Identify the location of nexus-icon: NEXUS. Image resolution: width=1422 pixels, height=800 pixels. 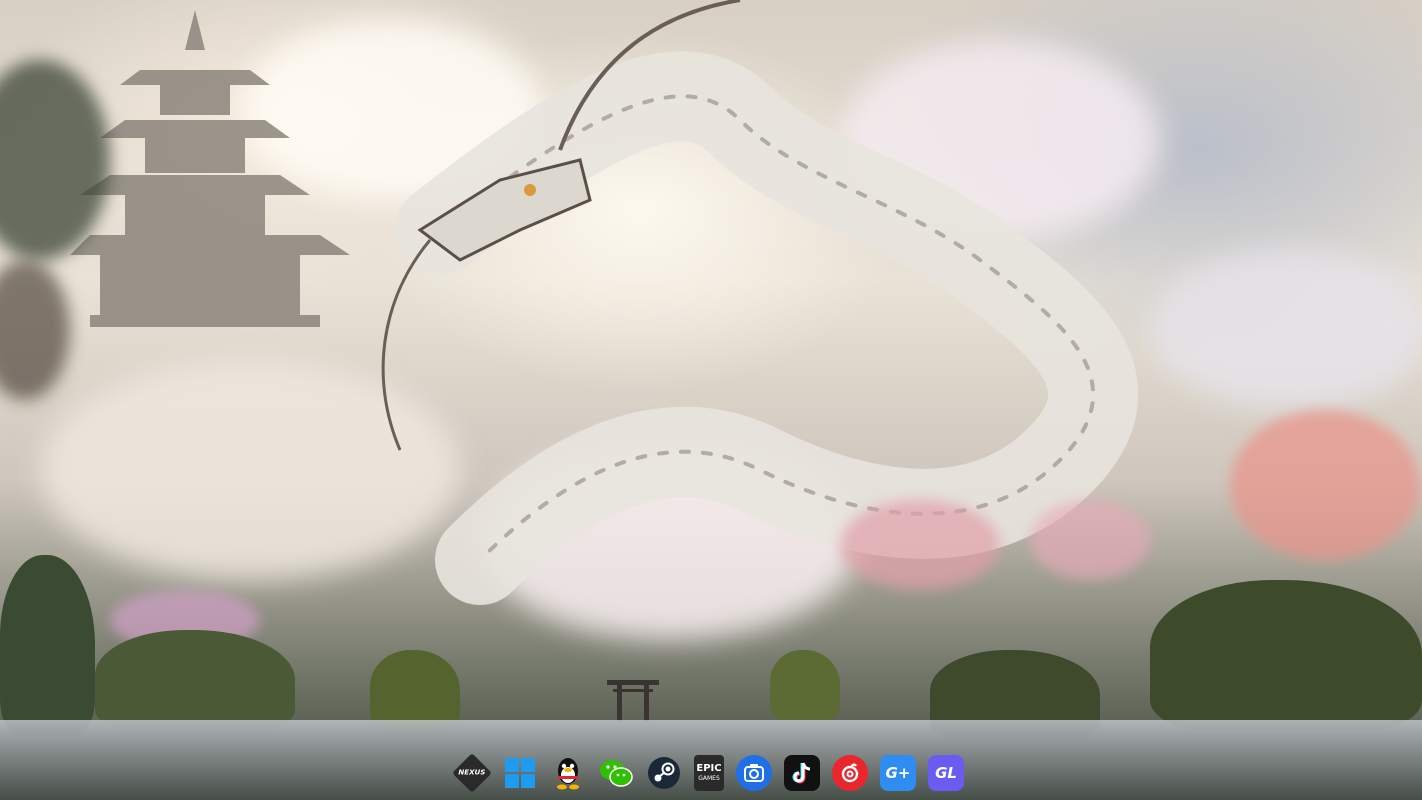
(472, 773).